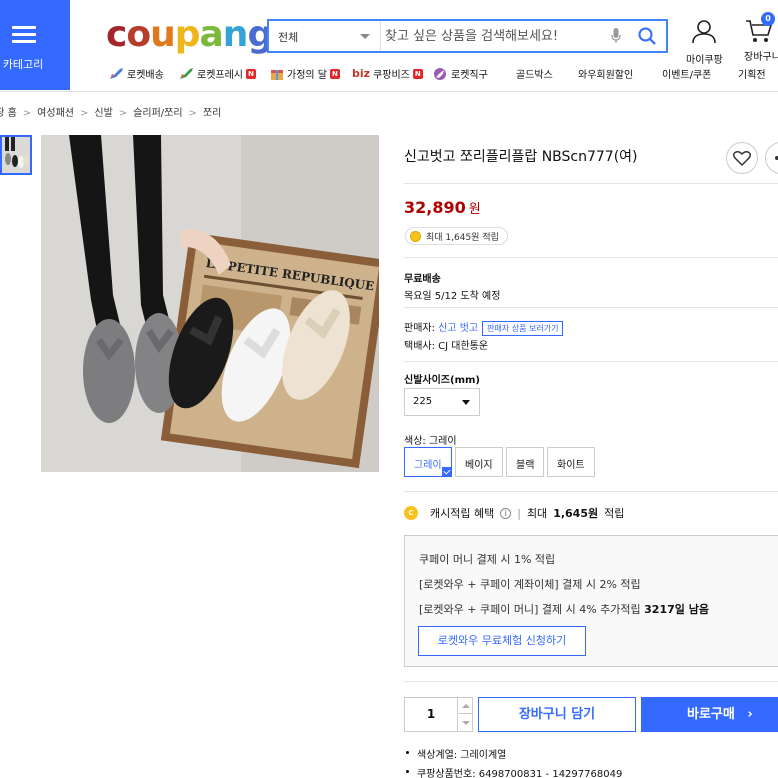 Image resolution: width=778 pixels, height=778 pixels. I want to click on nav-rocket-global: 로켓직구, so click(460, 73).